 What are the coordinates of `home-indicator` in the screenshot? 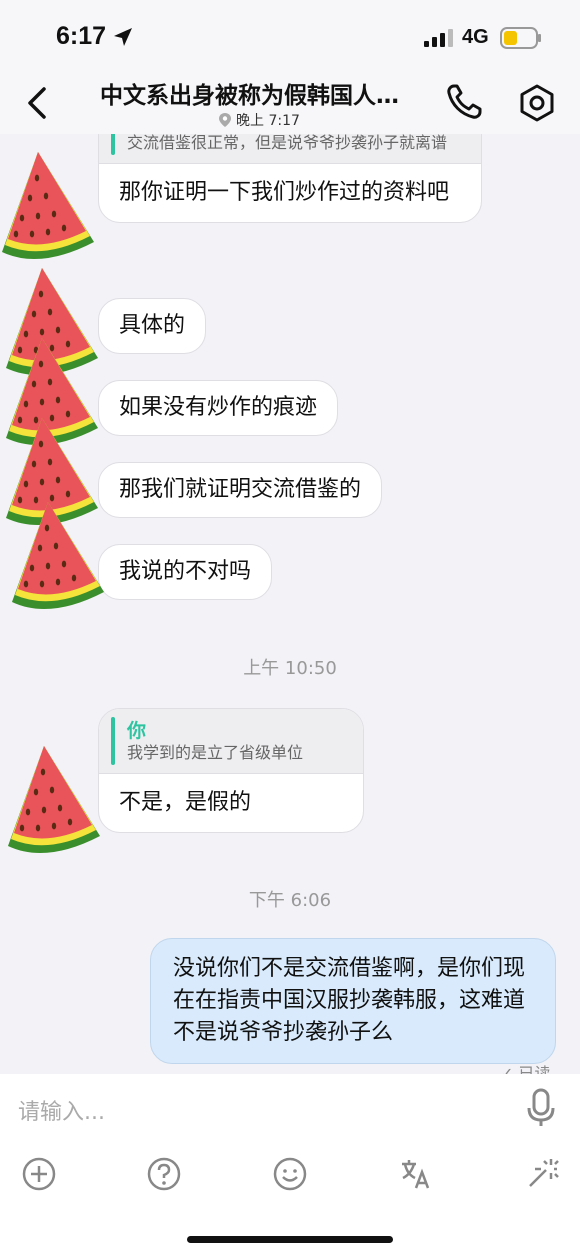 It's located at (290, 1239).